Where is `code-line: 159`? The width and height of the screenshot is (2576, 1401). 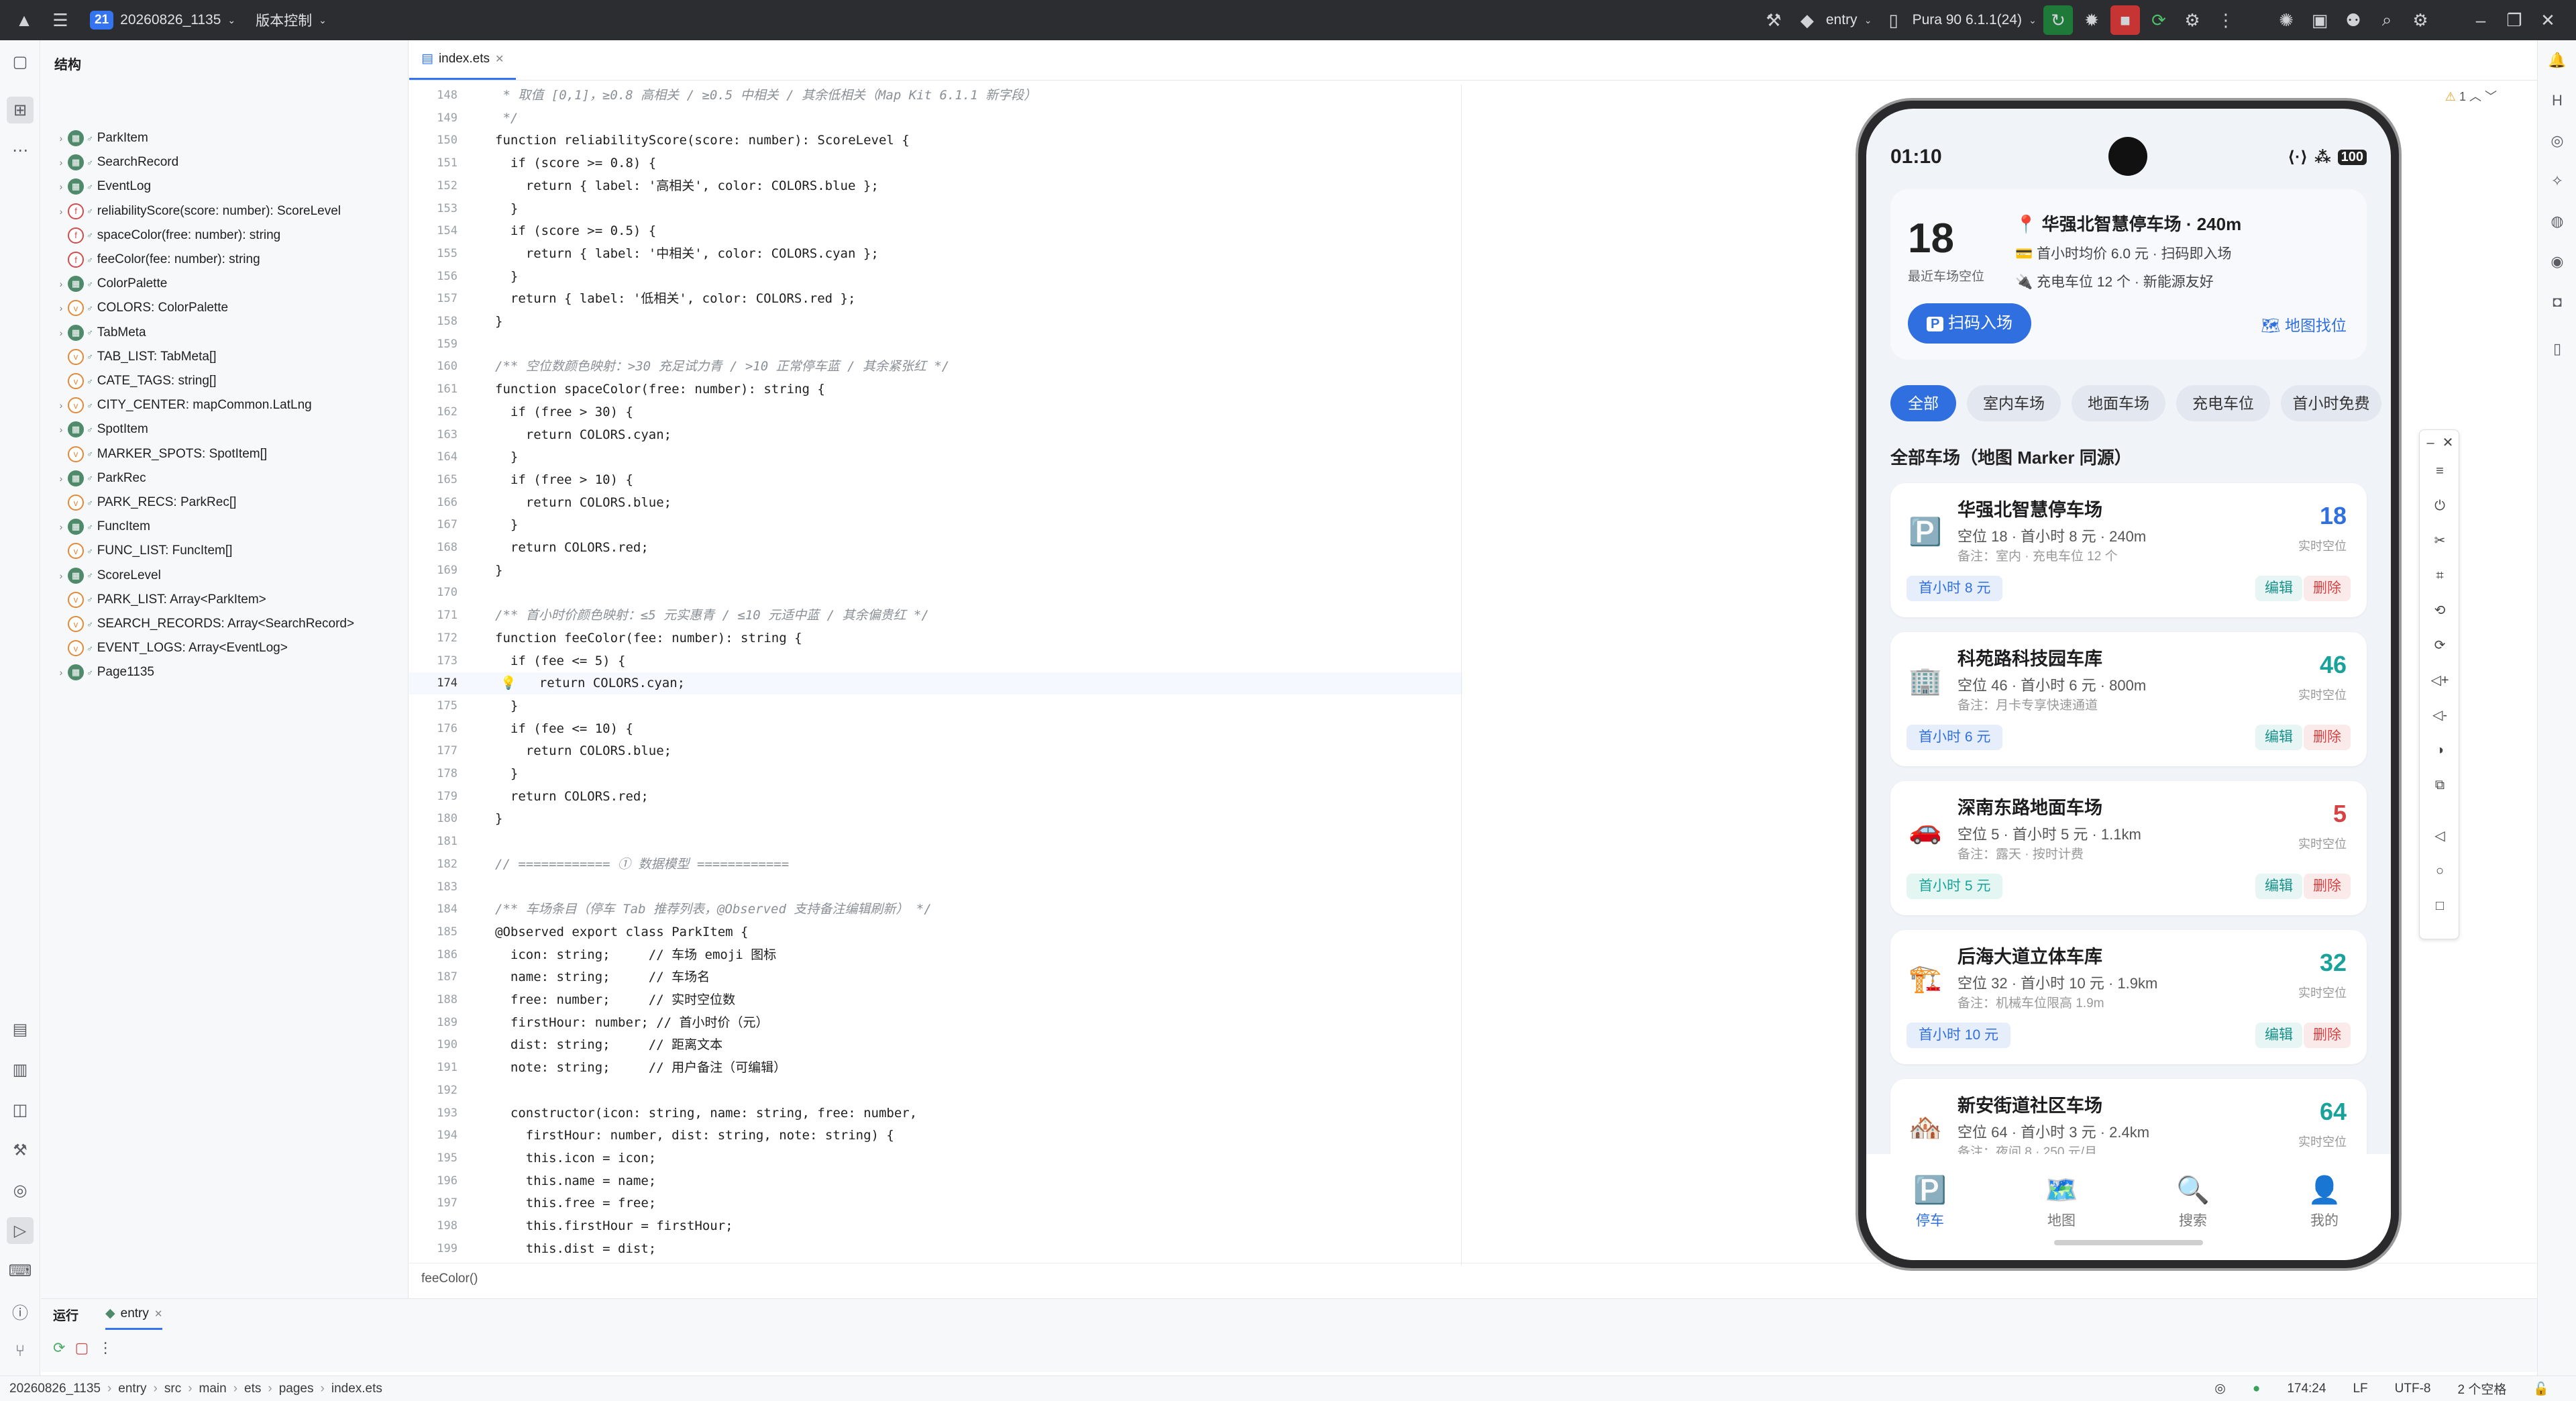 code-line: 159 is located at coordinates (935, 344).